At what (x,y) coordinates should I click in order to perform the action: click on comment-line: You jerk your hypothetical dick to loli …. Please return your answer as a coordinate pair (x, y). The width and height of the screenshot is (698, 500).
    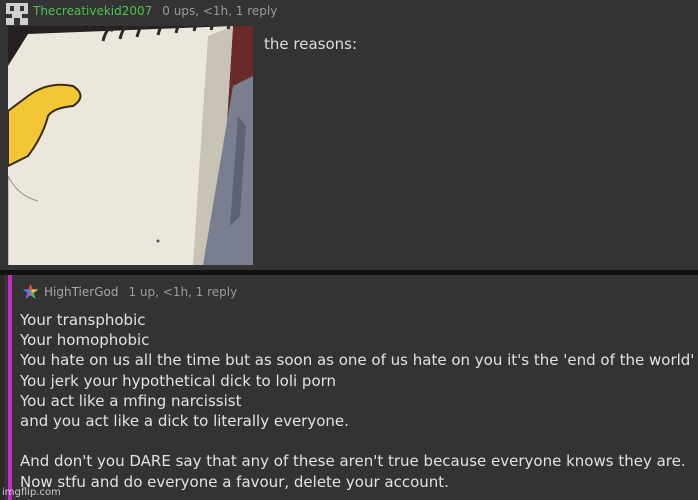
    Looking at the image, I should click on (178, 380).